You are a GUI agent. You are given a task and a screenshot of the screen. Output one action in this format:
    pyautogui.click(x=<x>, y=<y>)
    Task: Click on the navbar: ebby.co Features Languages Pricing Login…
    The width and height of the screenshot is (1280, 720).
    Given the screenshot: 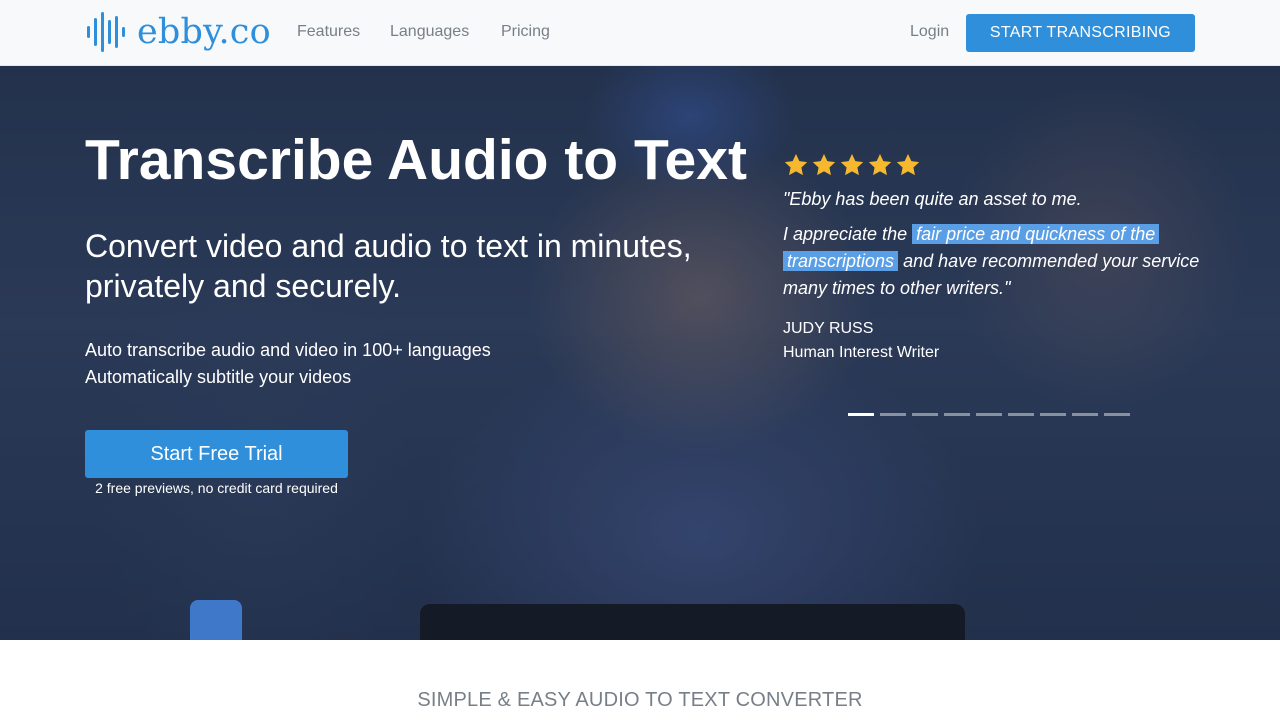 What is the action you would take?
    pyautogui.click(x=640, y=33)
    